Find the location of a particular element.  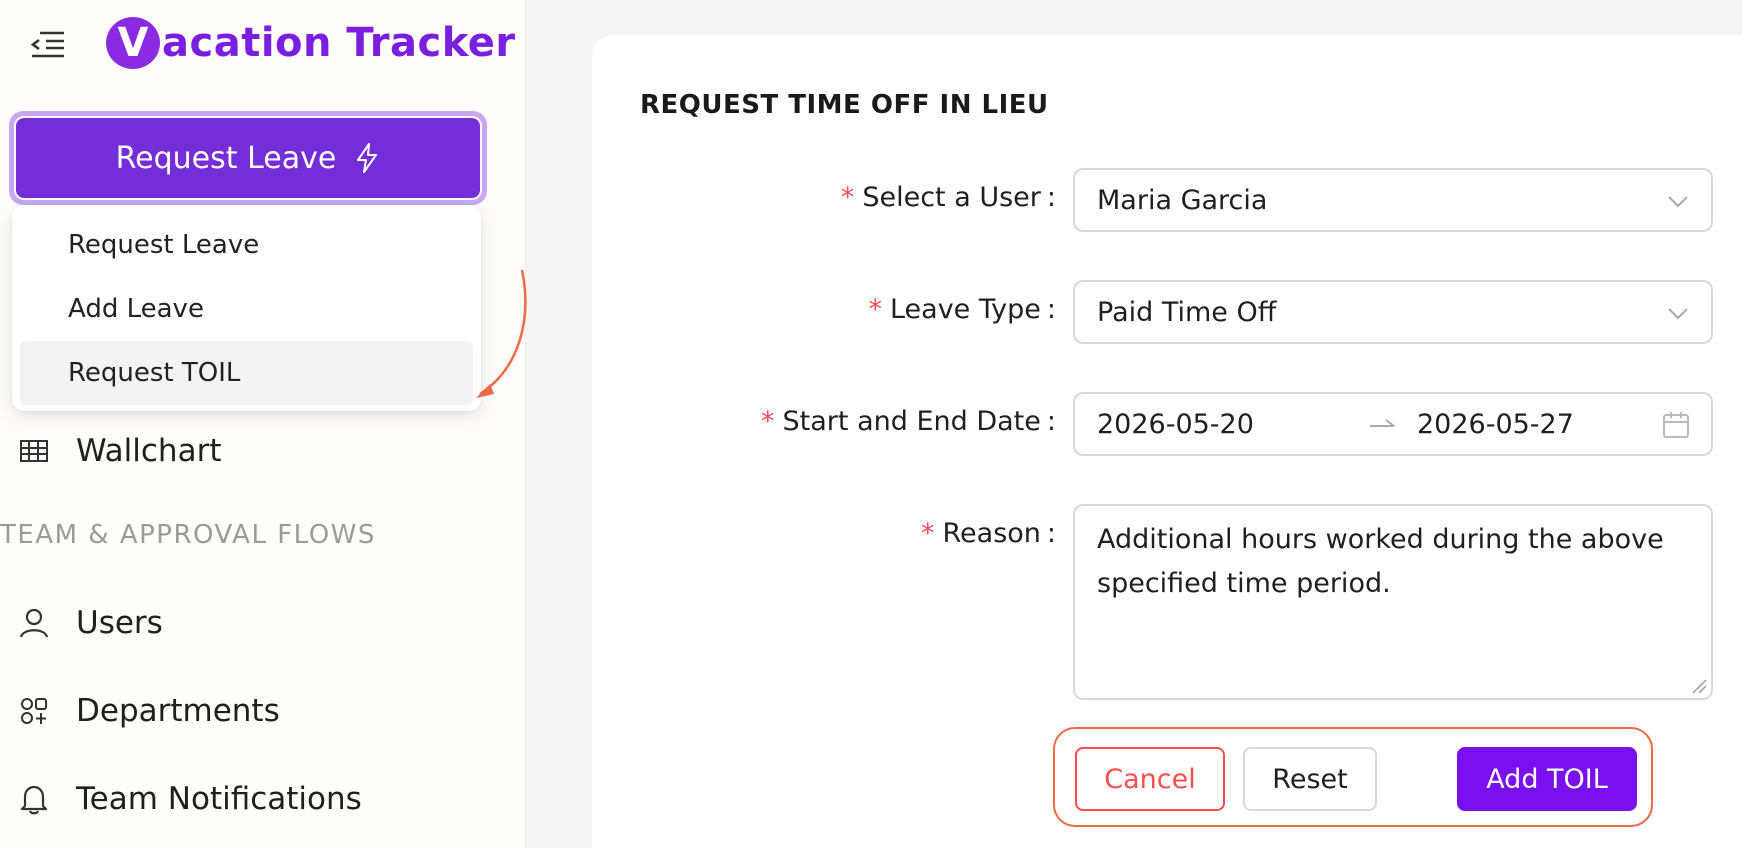

lightning-icon is located at coordinates (367, 158).